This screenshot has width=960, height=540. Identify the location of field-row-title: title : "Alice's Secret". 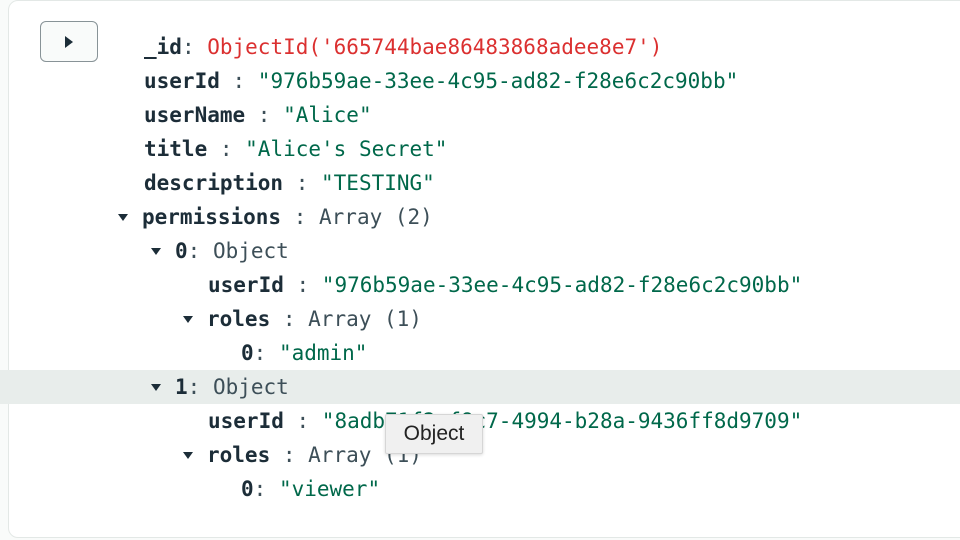
(480, 149).